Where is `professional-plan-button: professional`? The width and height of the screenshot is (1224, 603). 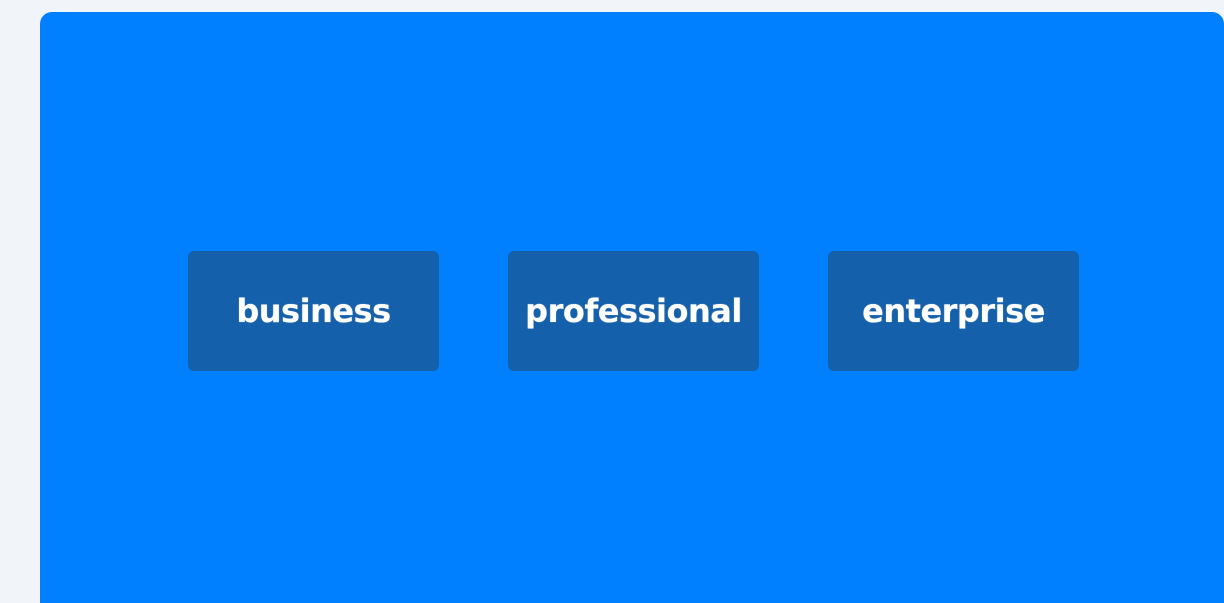 professional-plan-button: professional is located at coordinates (633, 311).